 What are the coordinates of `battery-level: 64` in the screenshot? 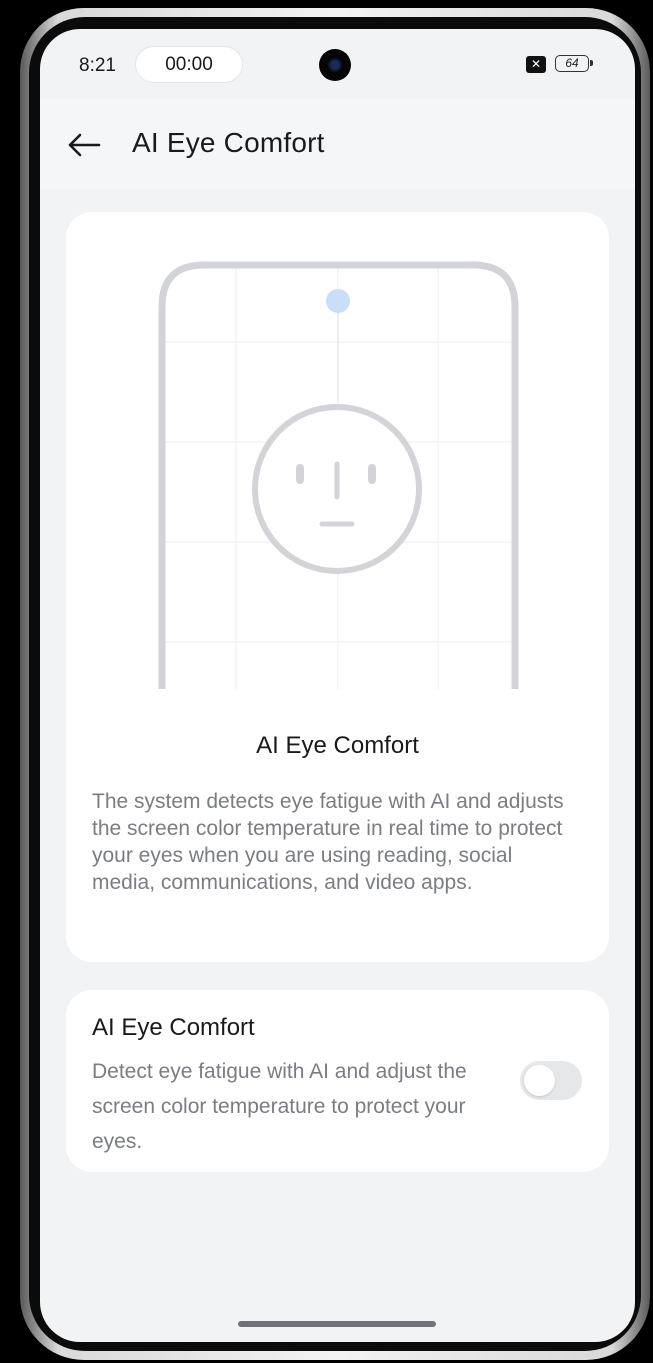 It's located at (572, 63).